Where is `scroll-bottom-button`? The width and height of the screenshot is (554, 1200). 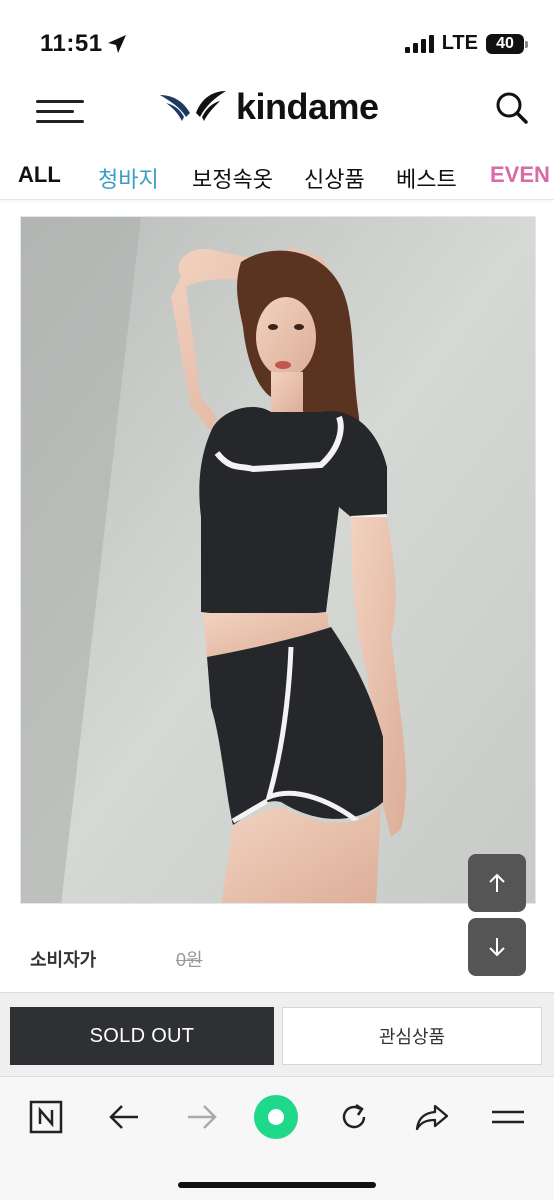
scroll-bottom-button is located at coordinates (497, 947).